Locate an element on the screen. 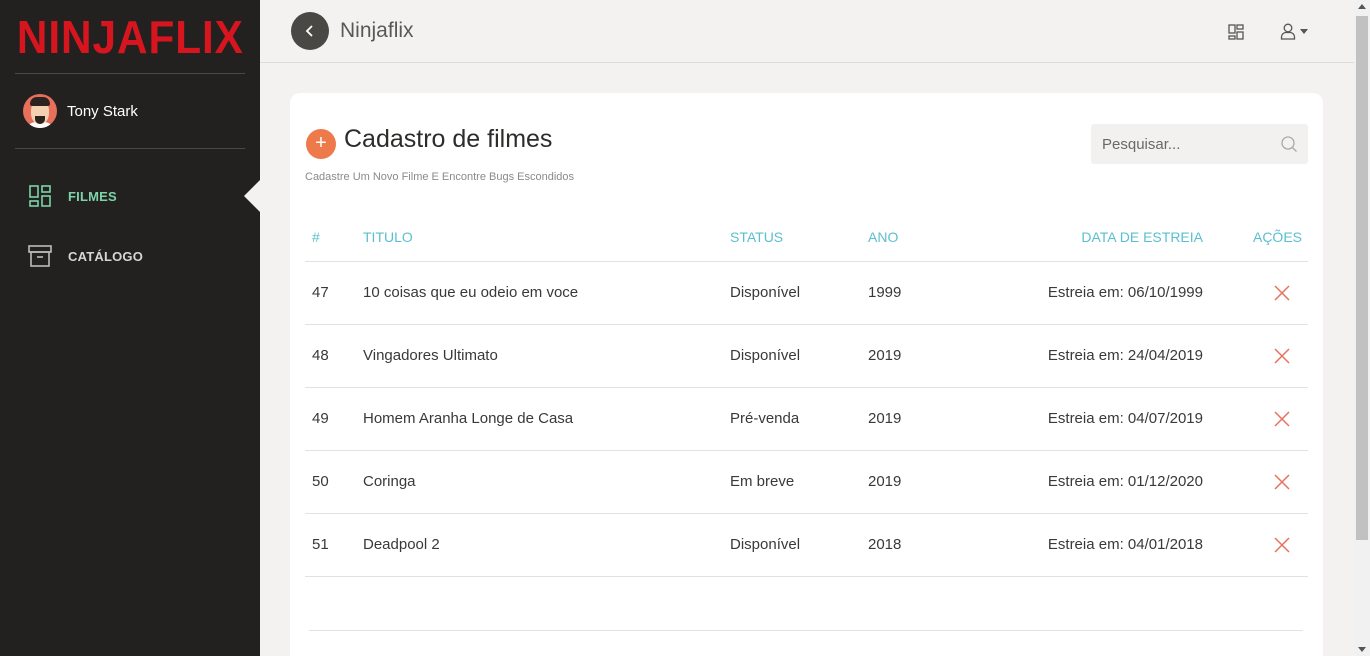  sidebar-item-filmes: FILMES is located at coordinates (130, 196).